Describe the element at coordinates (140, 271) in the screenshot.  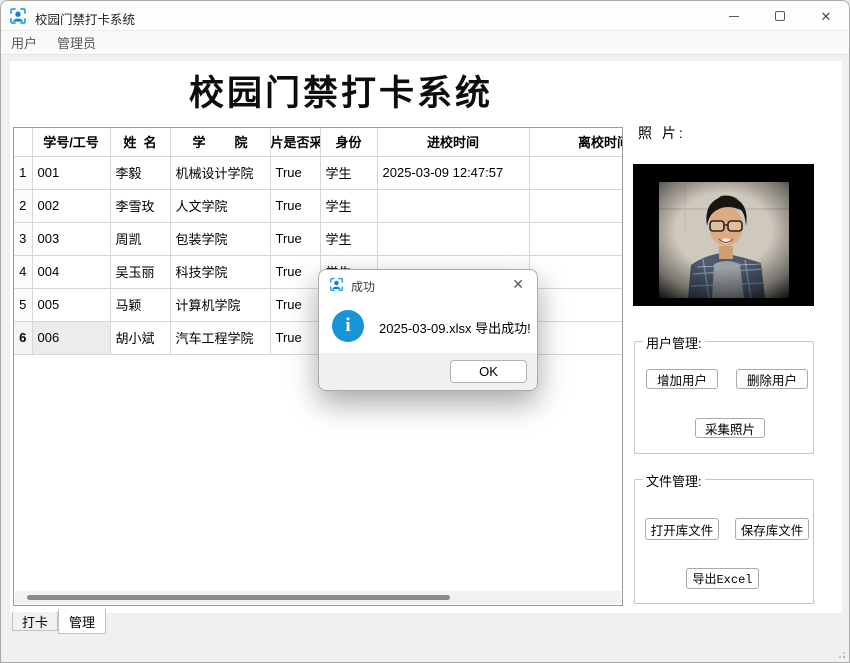
I see `table-cell: 吴玉丽` at that location.